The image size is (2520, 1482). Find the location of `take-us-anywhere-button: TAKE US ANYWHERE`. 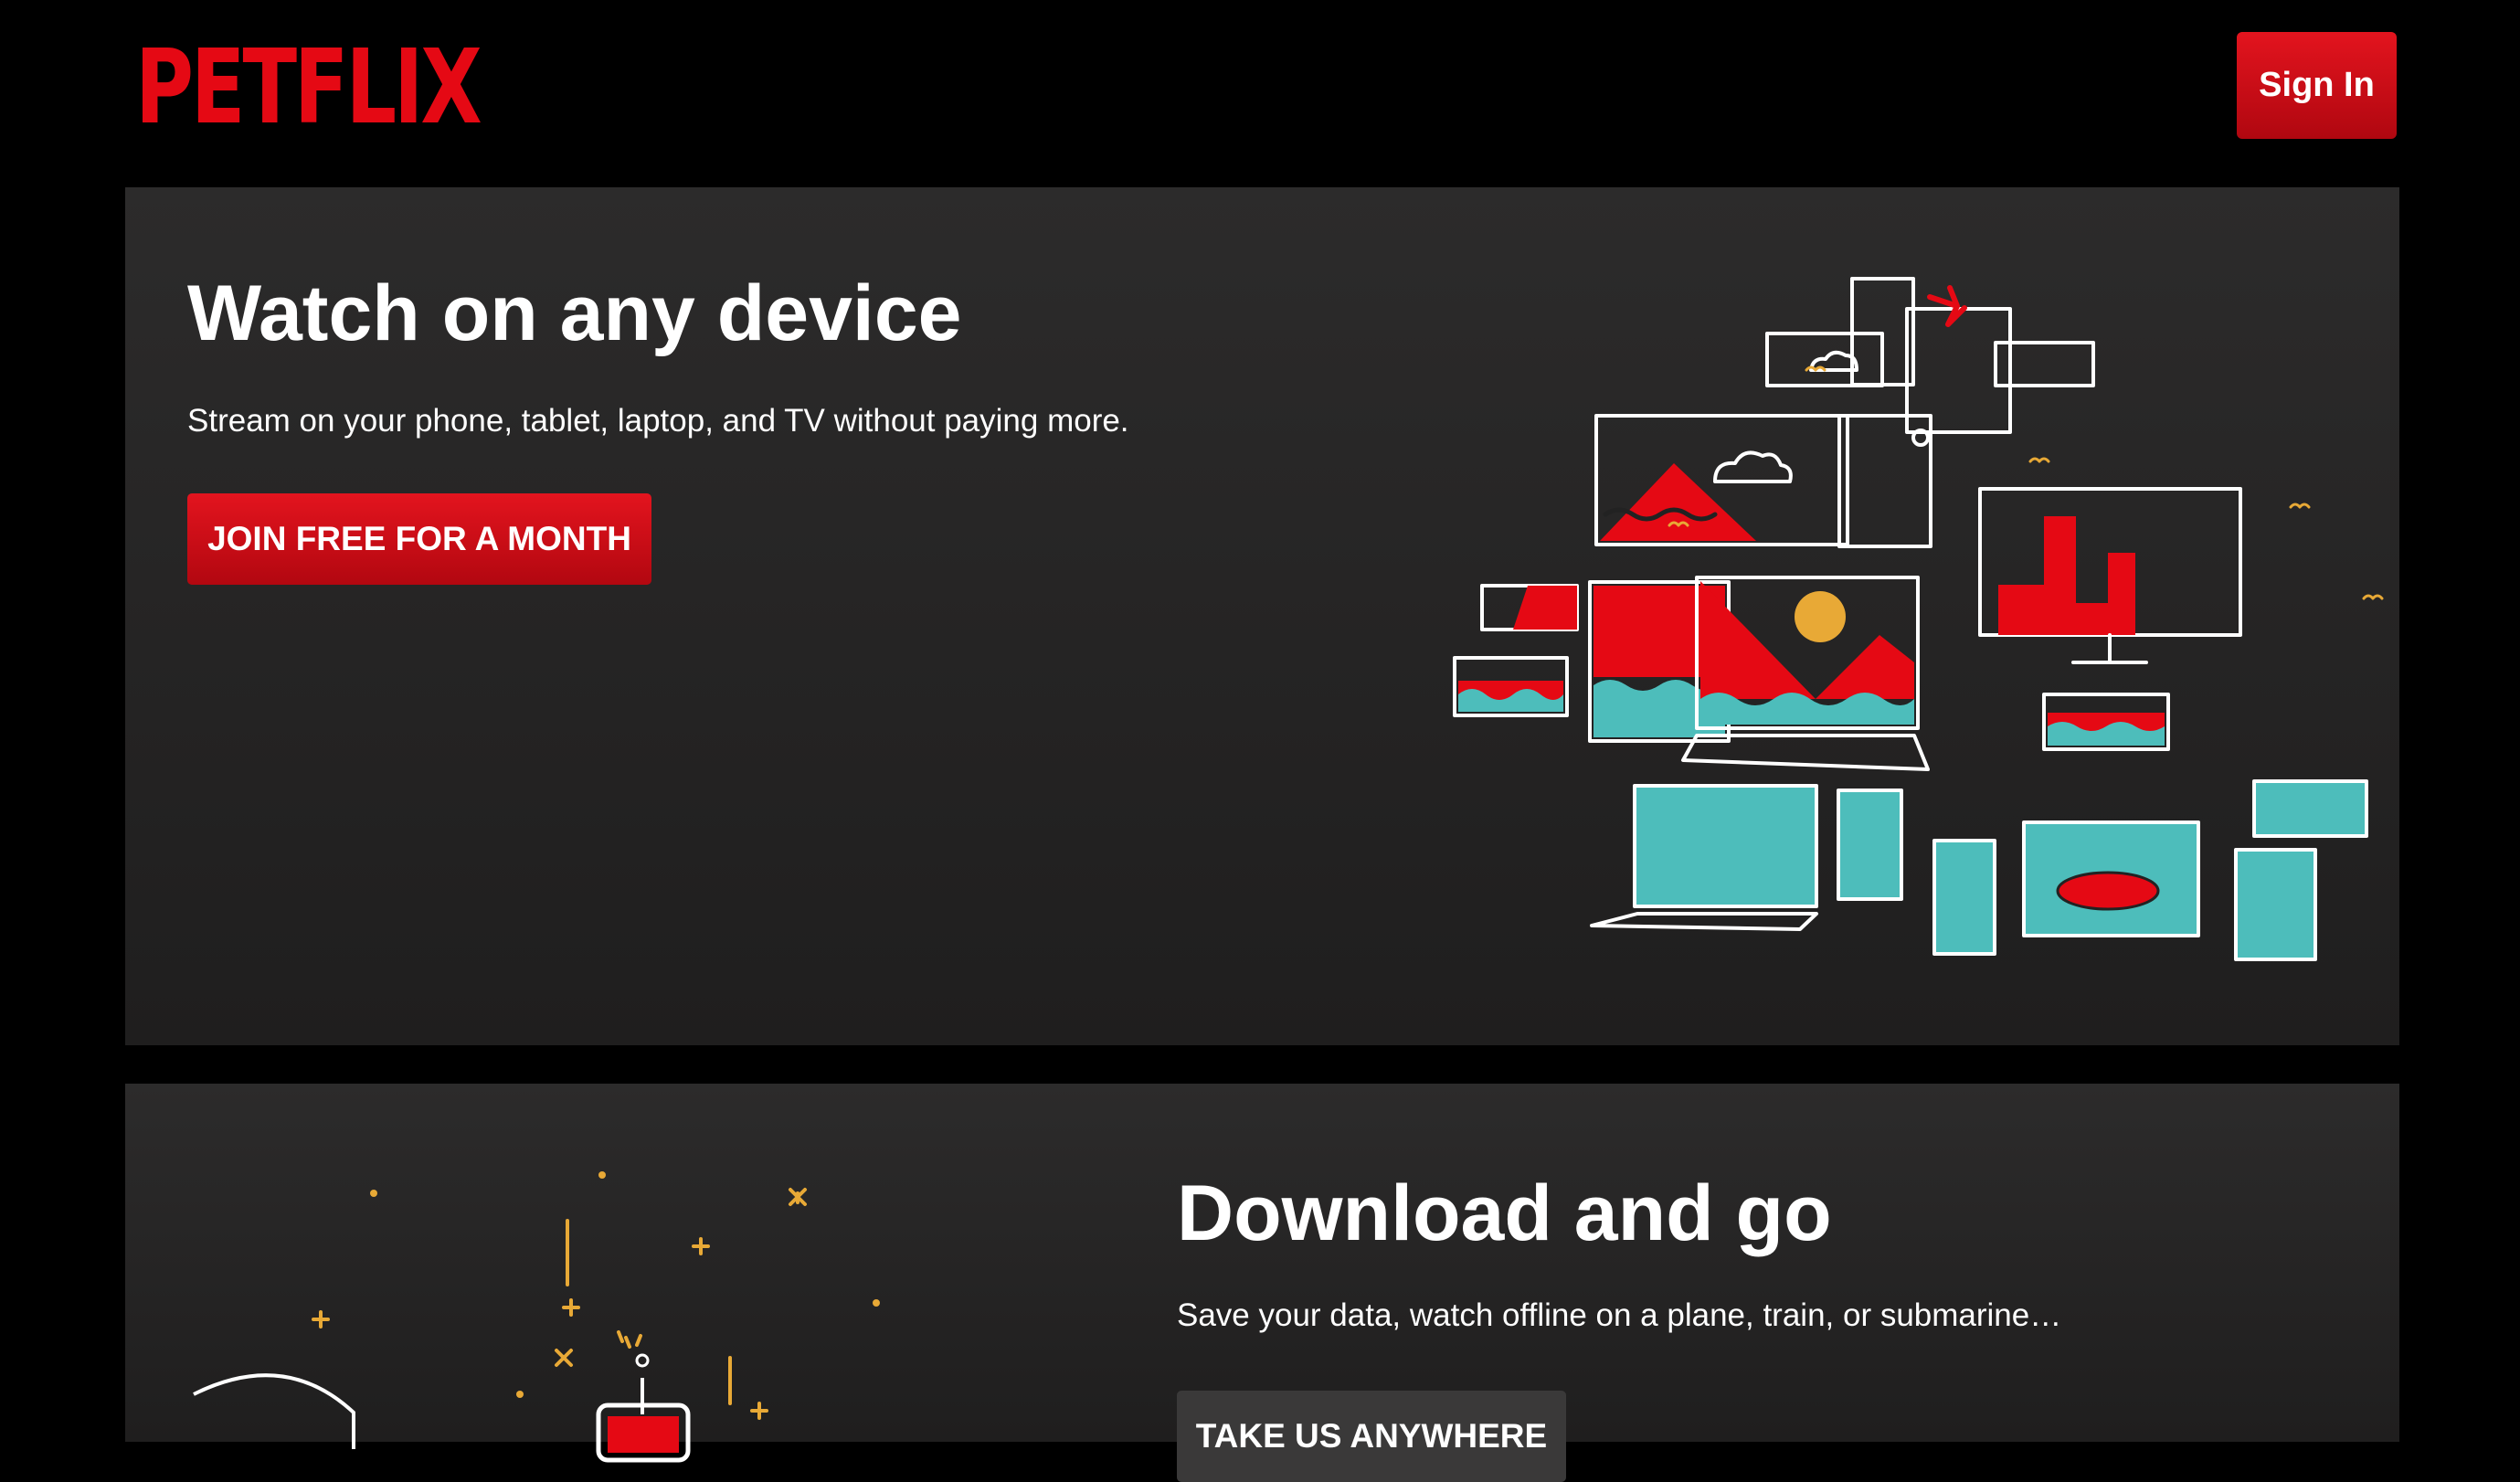

take-us-anywhere-button: TAKE US ANYWHERE is located at coordinates (1372, 1436).